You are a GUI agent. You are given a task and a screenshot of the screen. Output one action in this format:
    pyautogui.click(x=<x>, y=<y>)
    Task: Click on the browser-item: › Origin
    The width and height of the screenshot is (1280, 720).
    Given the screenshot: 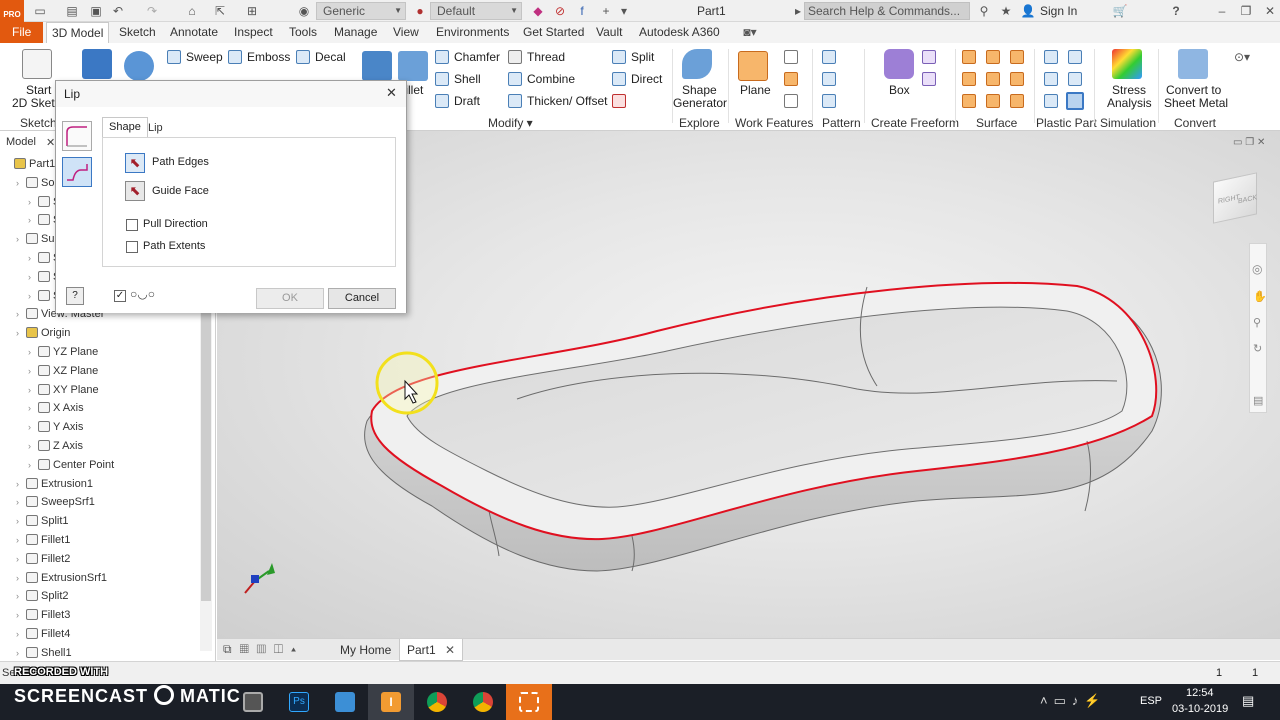 What is the action you would take?
    pyautogui.click(x=43, y=333)
    